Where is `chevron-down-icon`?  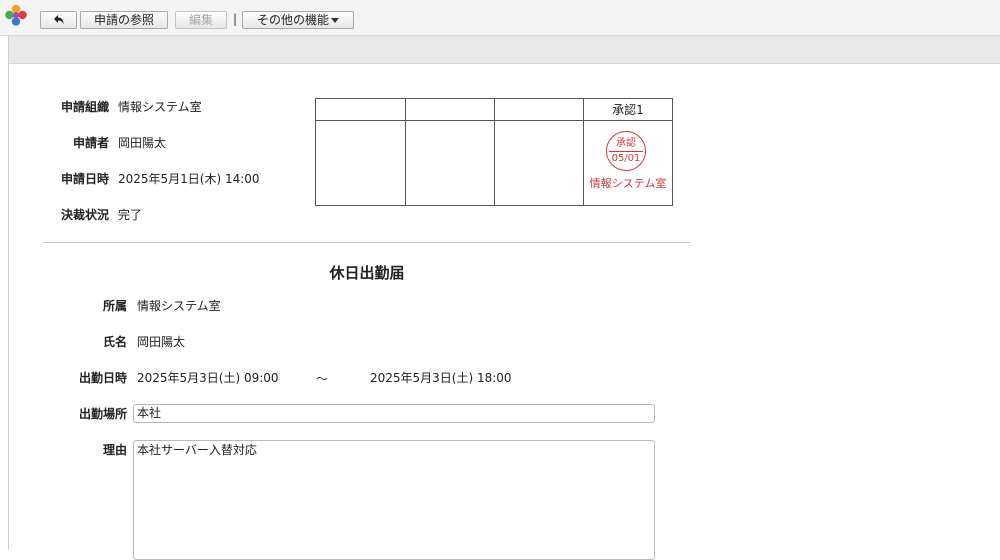
chevron-down-icon is located at coordinates (335, 20).